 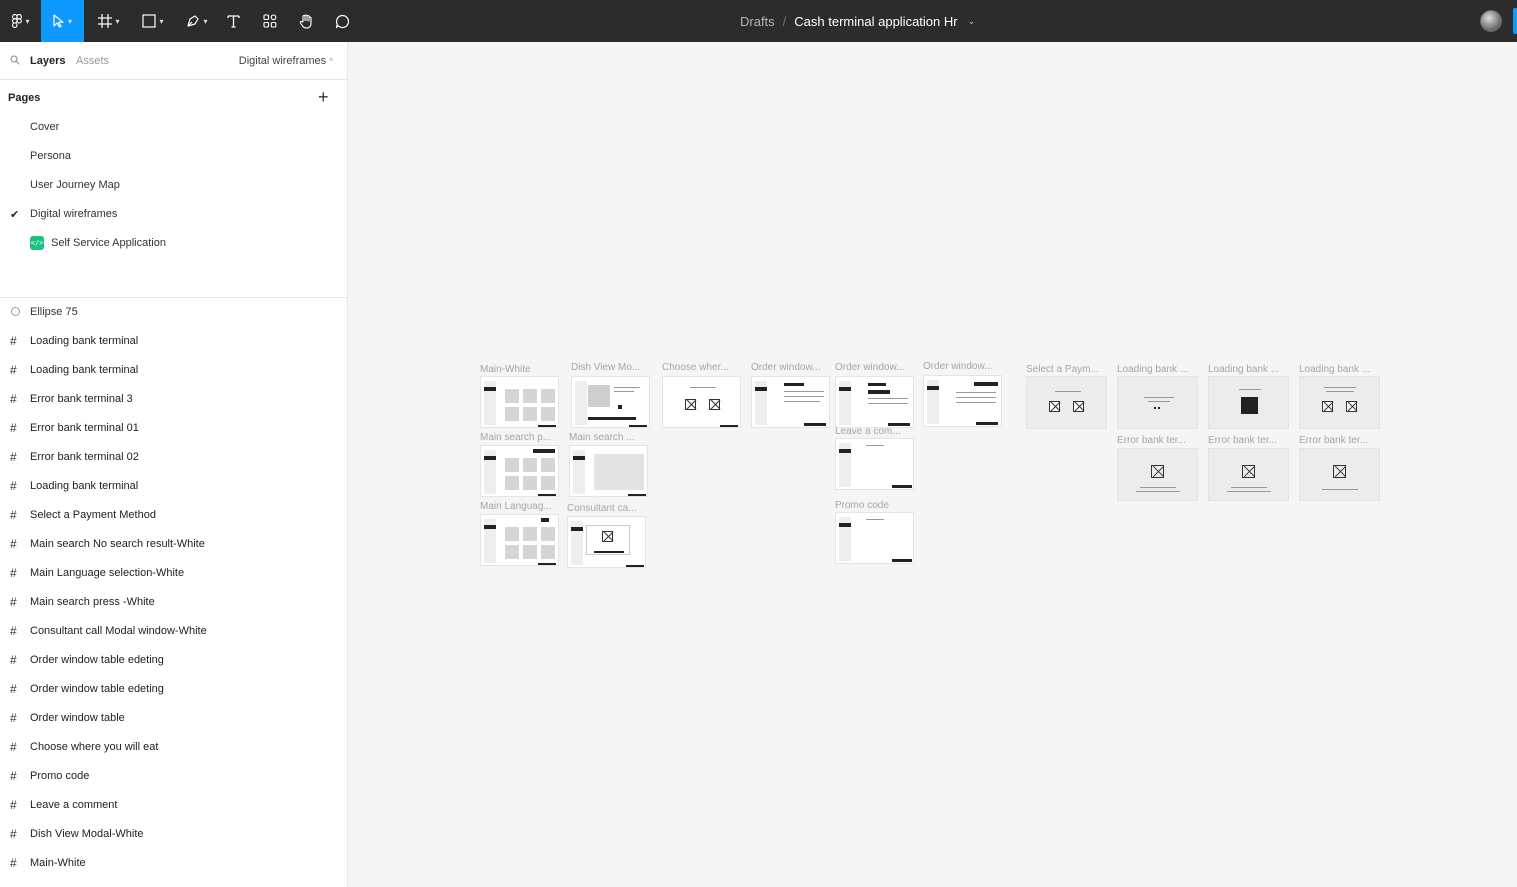 What do you see at coordinates (306, 21) in the screenshot?
I see `hand-tool-button` at bounding box center [306, 21].